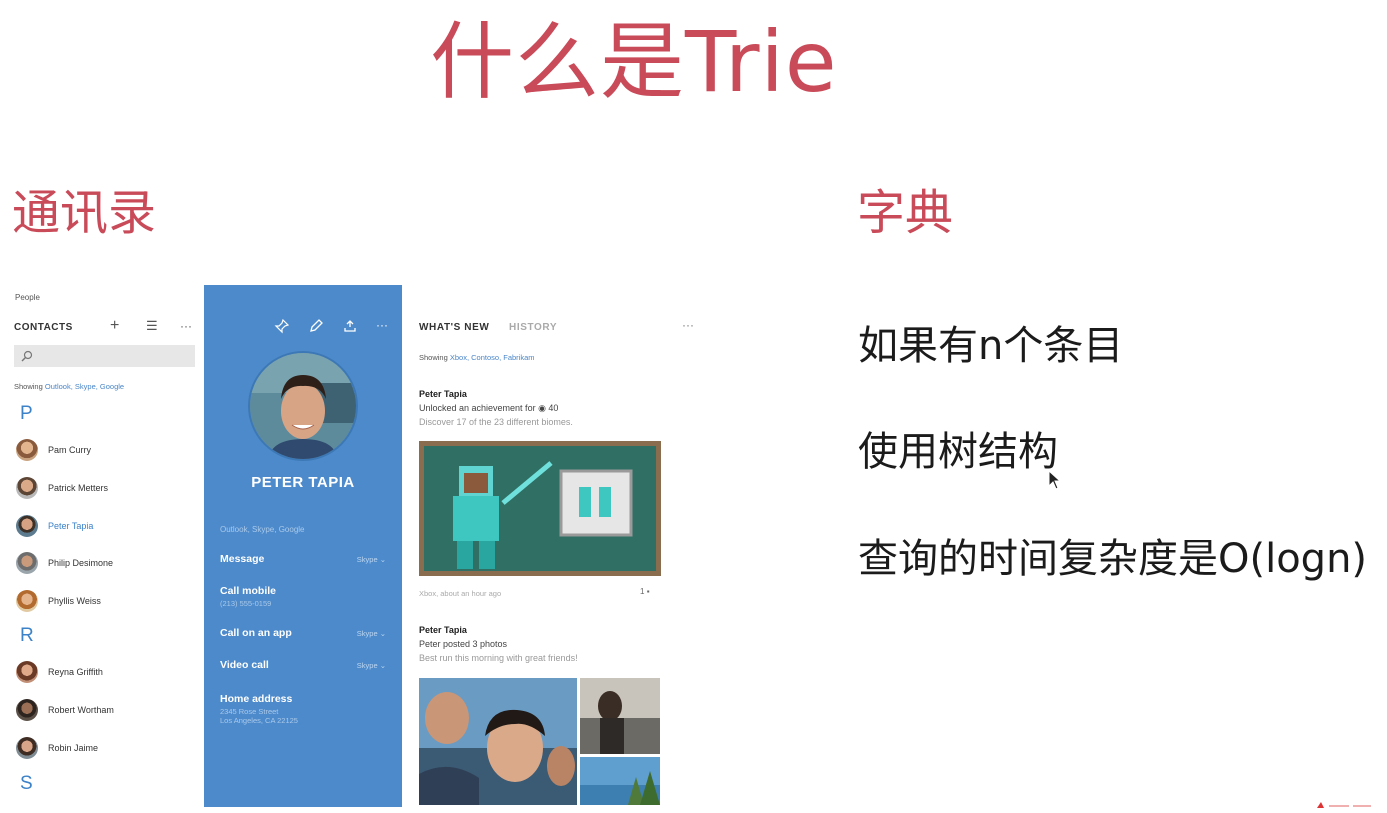 This screenshot has width=1387, height=813. Describe the element at coordinates (246, 603) in the screenshot. I see `action-detail: (213) 555-0159` at that location.